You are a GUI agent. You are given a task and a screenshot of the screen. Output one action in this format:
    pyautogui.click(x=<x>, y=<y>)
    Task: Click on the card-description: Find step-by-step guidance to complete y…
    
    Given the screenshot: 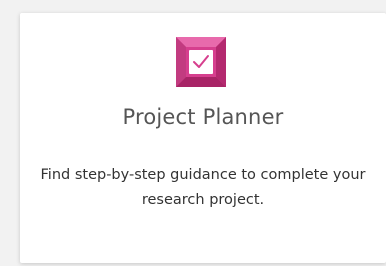 What is the action you would take?
    pyautogui.click(x=203, y=187)
    